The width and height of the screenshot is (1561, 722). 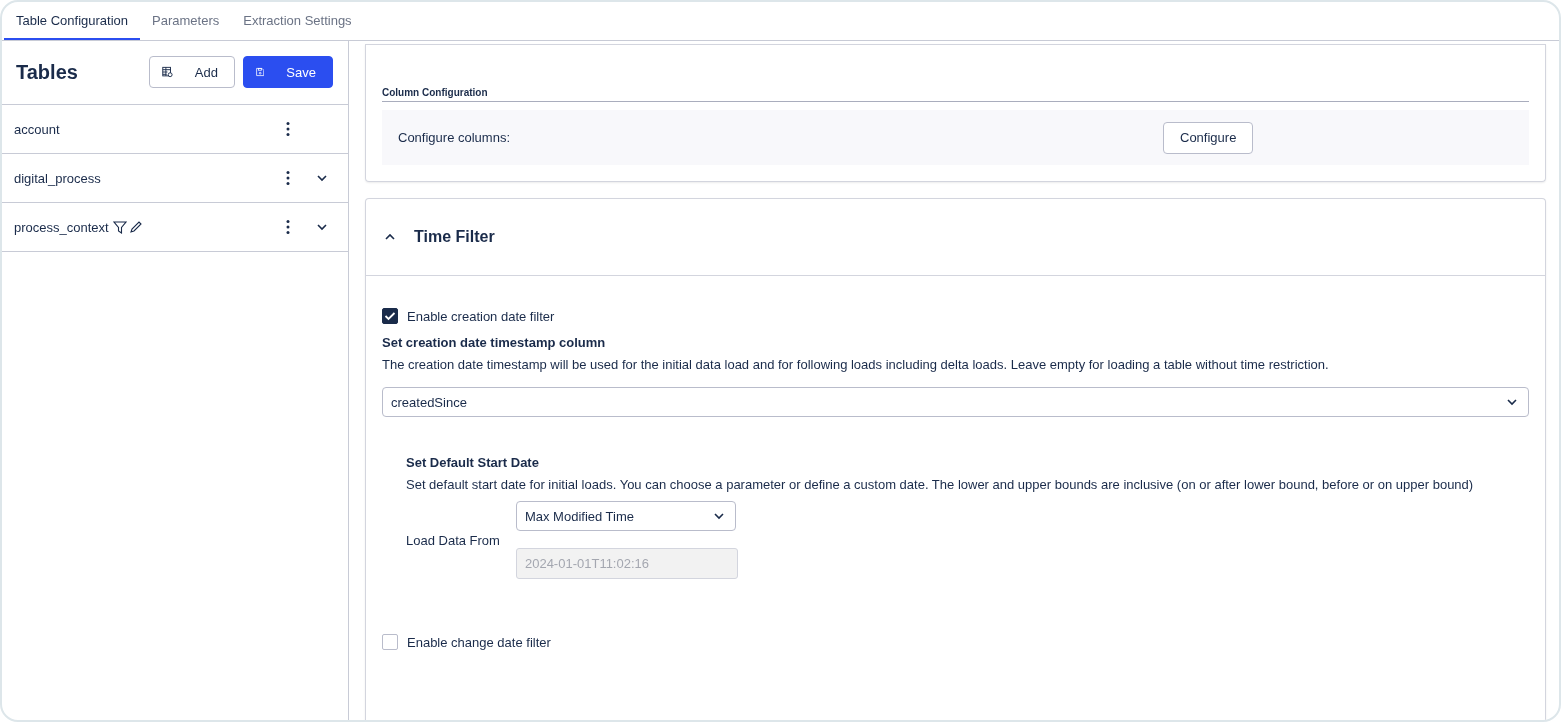 What do you see at coordinates (473, 462) in the screenshot?
I see `field-heading: Set Default Start Date` at bounding box center [473, 462].